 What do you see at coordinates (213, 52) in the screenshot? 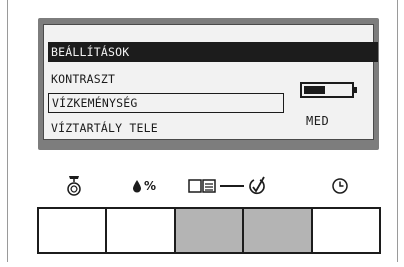
I see `menu-title: BEÁLLÍTÁSOK` at bounding box center [213, 52].